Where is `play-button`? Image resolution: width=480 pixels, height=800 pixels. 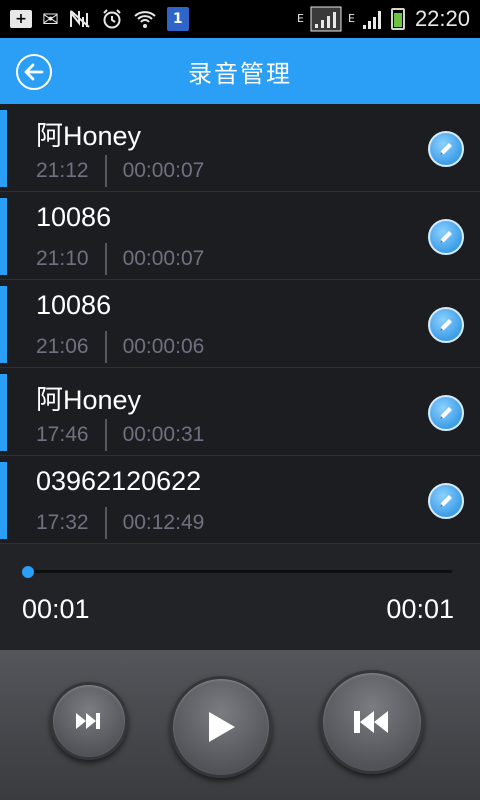
play-button is located at coordinates (221, 727).